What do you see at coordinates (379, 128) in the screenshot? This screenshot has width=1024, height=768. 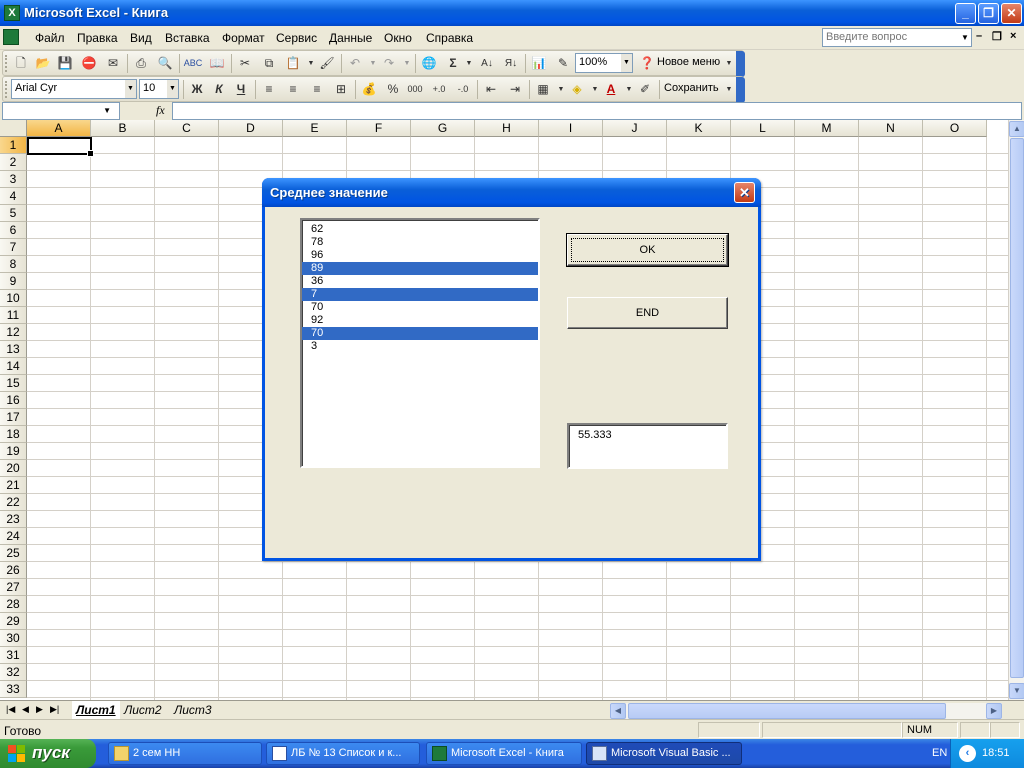 I see `column-header: F` at bounding box center [379, 128].